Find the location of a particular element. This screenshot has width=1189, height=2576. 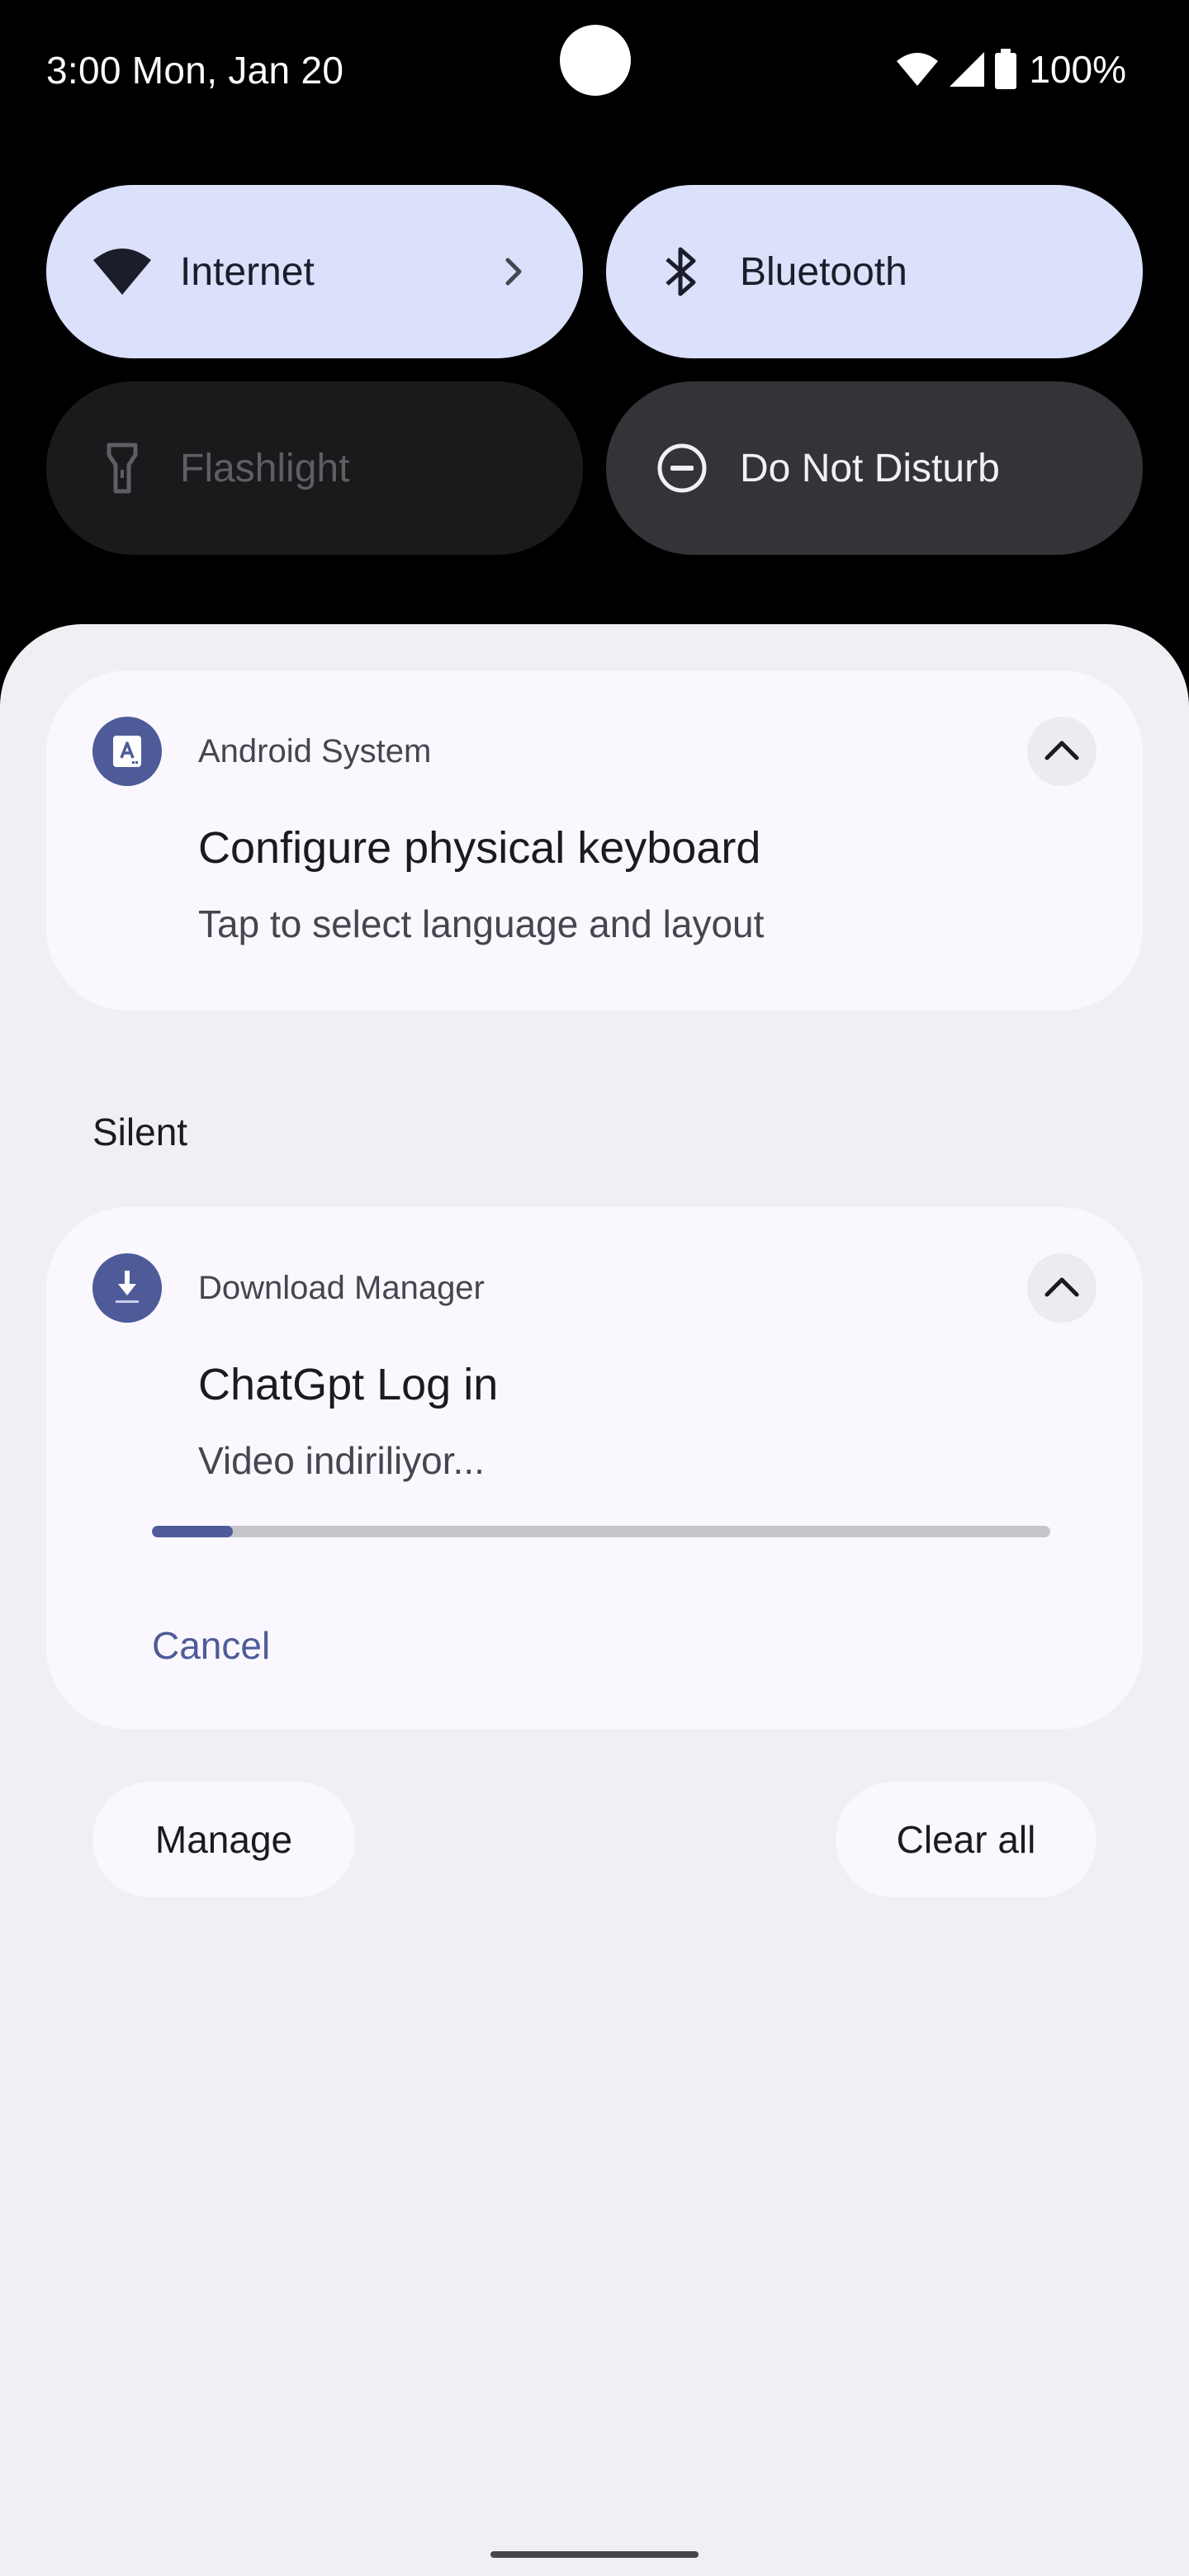

flashlight-tile: Flashlight is located at coordinates (314, 468).